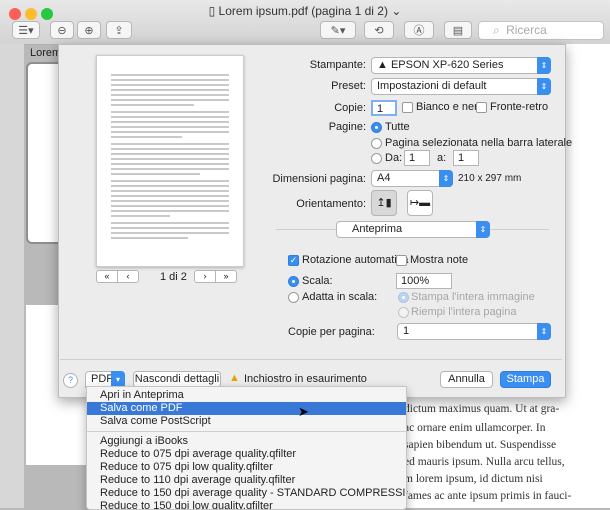 This screenshot has height=510, width=610. I want to click on page-indicator: 1 di 2, so click(173, 277).